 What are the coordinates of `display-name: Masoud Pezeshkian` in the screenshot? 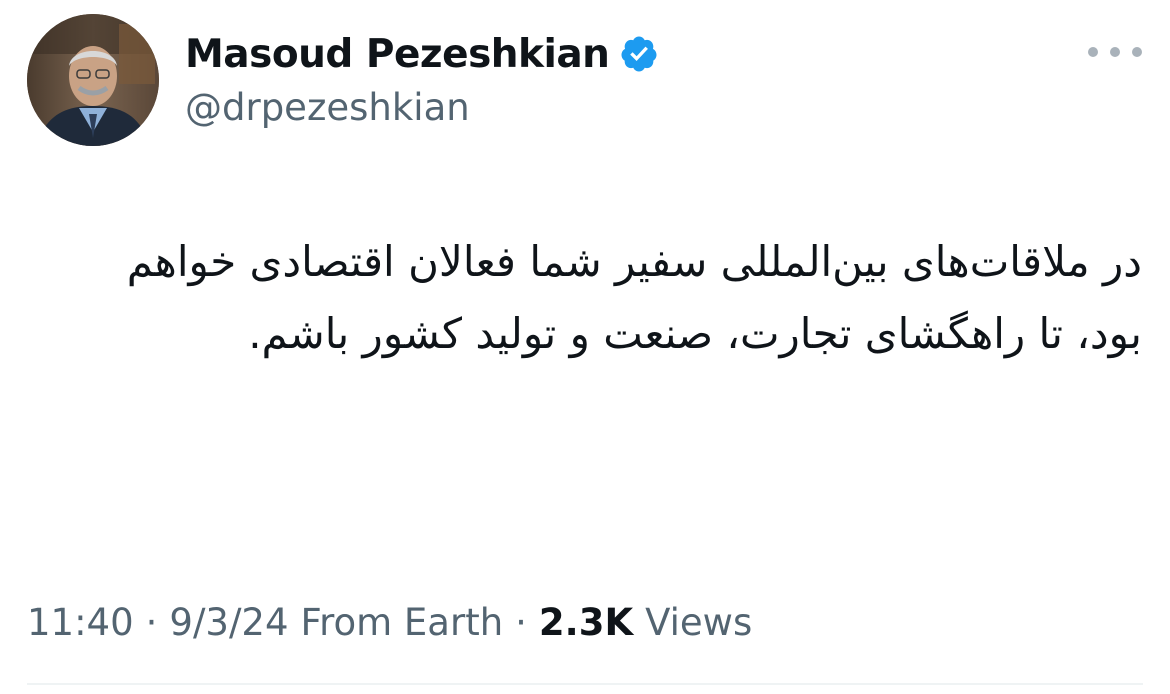 It's located at (397, 54).